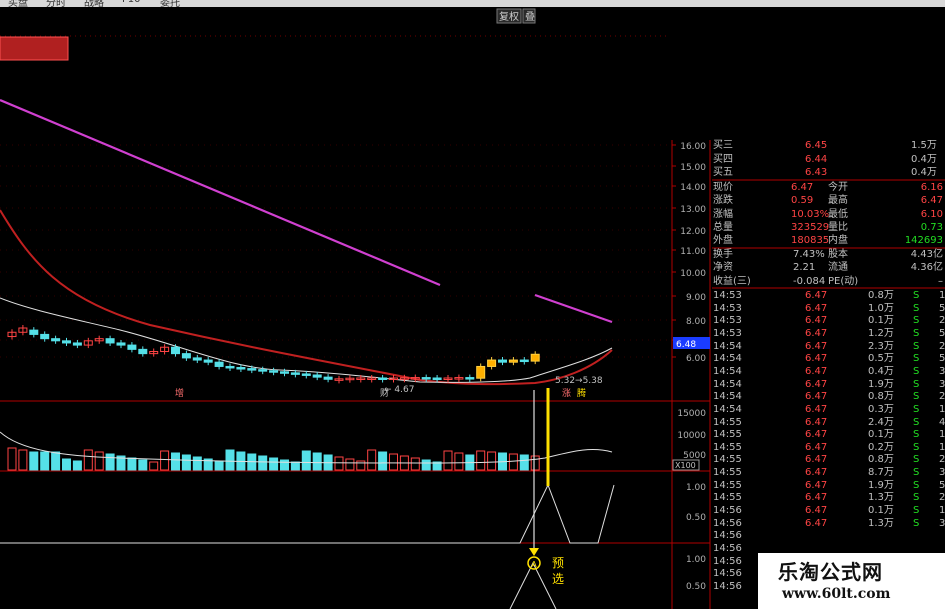  I want to click on event-label-c: 涨, so click(566, 393).